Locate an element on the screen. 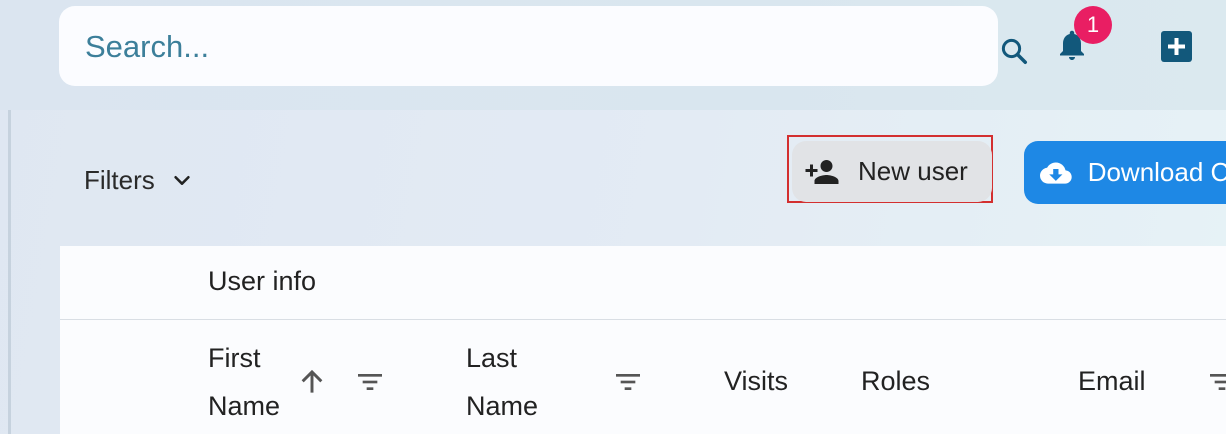 The height and width of the screenshot is (434, 1226). first-name-line2: Name is located at coordinates (244, 406).